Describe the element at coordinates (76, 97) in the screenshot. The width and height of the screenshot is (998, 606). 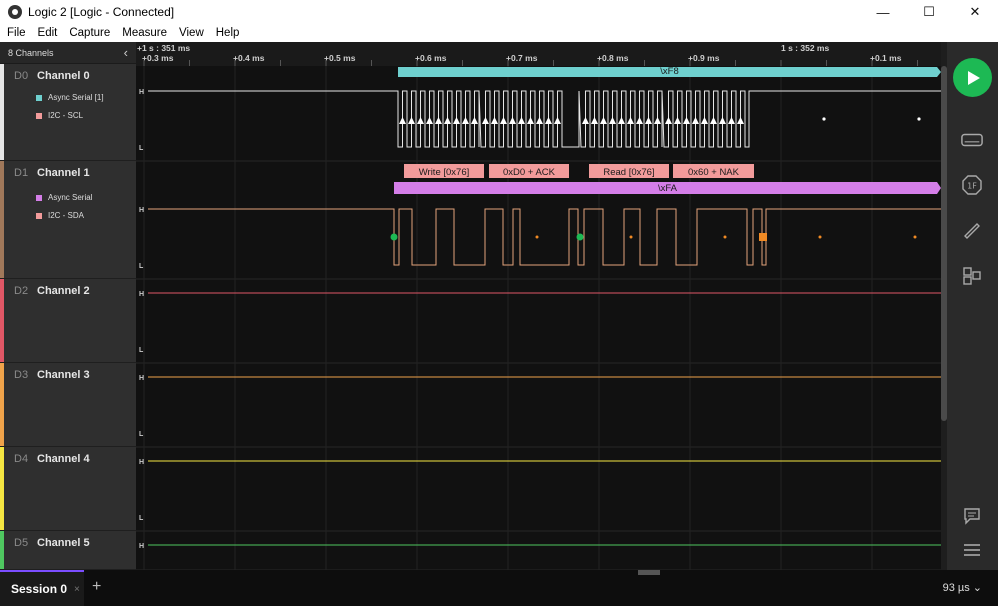
I see `analyzer-name: Async Serial [1]` at that location.